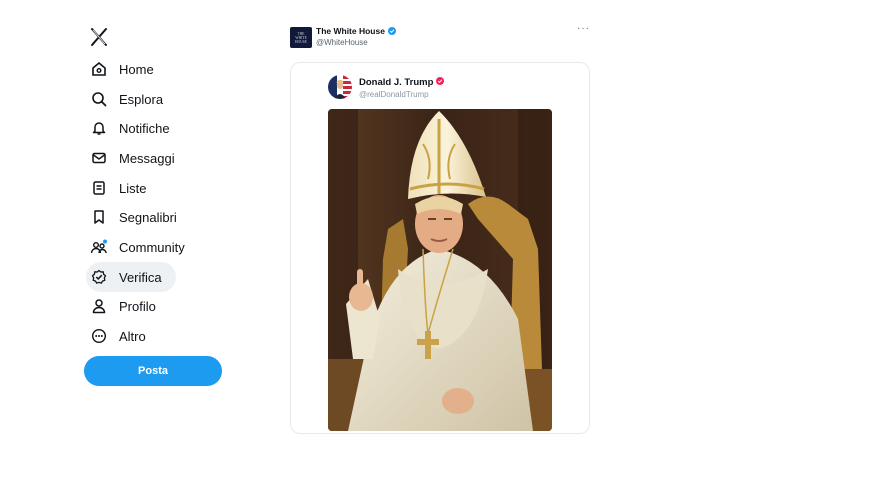 The image size is (878, 494). Describe the element at coordinates (99, 188) in the screenshot. I see `list-icon` at that location.